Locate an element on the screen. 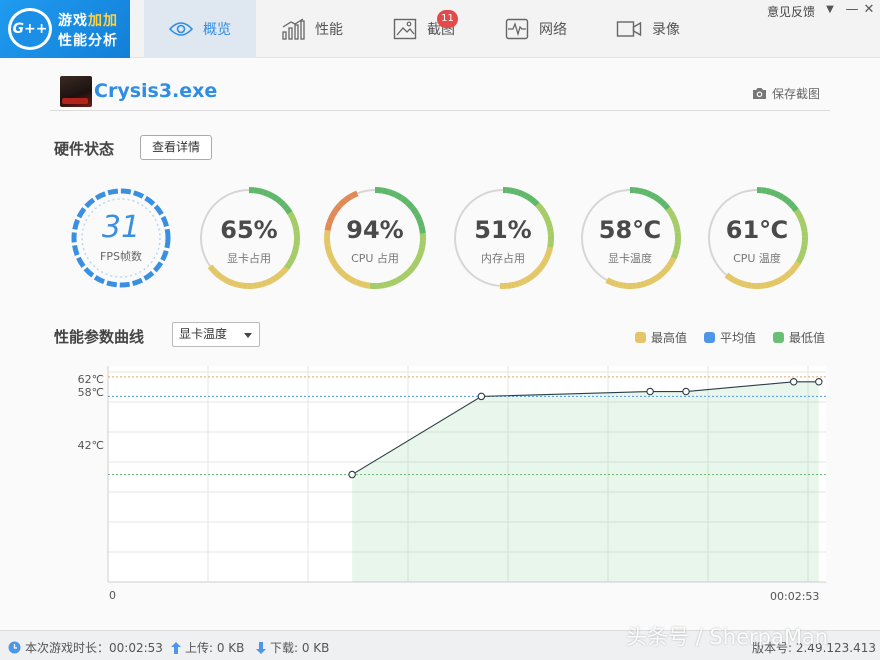  divider is located at coordinates (440, 110).